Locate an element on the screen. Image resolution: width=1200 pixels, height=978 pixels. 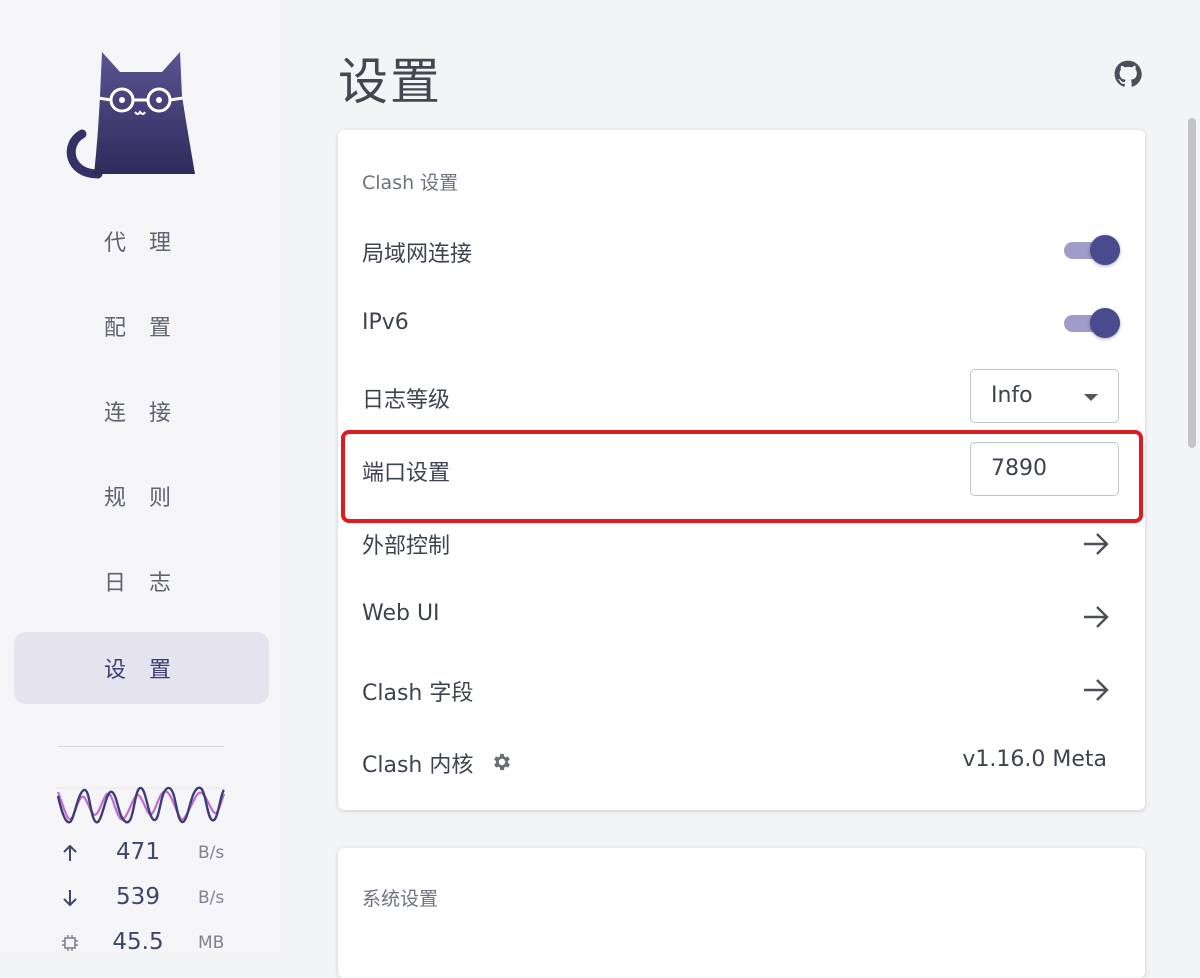
arrow-down-icon is located at coordinates (70, 898).